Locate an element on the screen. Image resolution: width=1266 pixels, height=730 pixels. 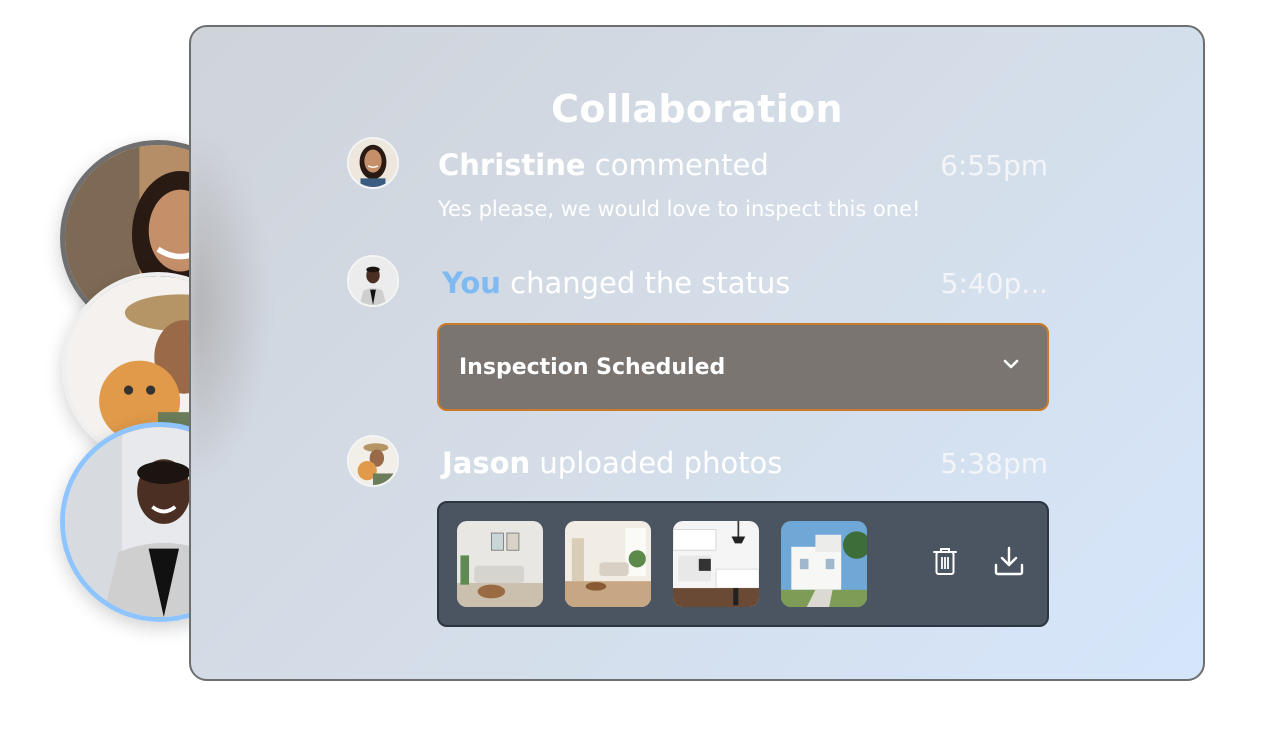
avatar-you is located at coordinates (373, 281).